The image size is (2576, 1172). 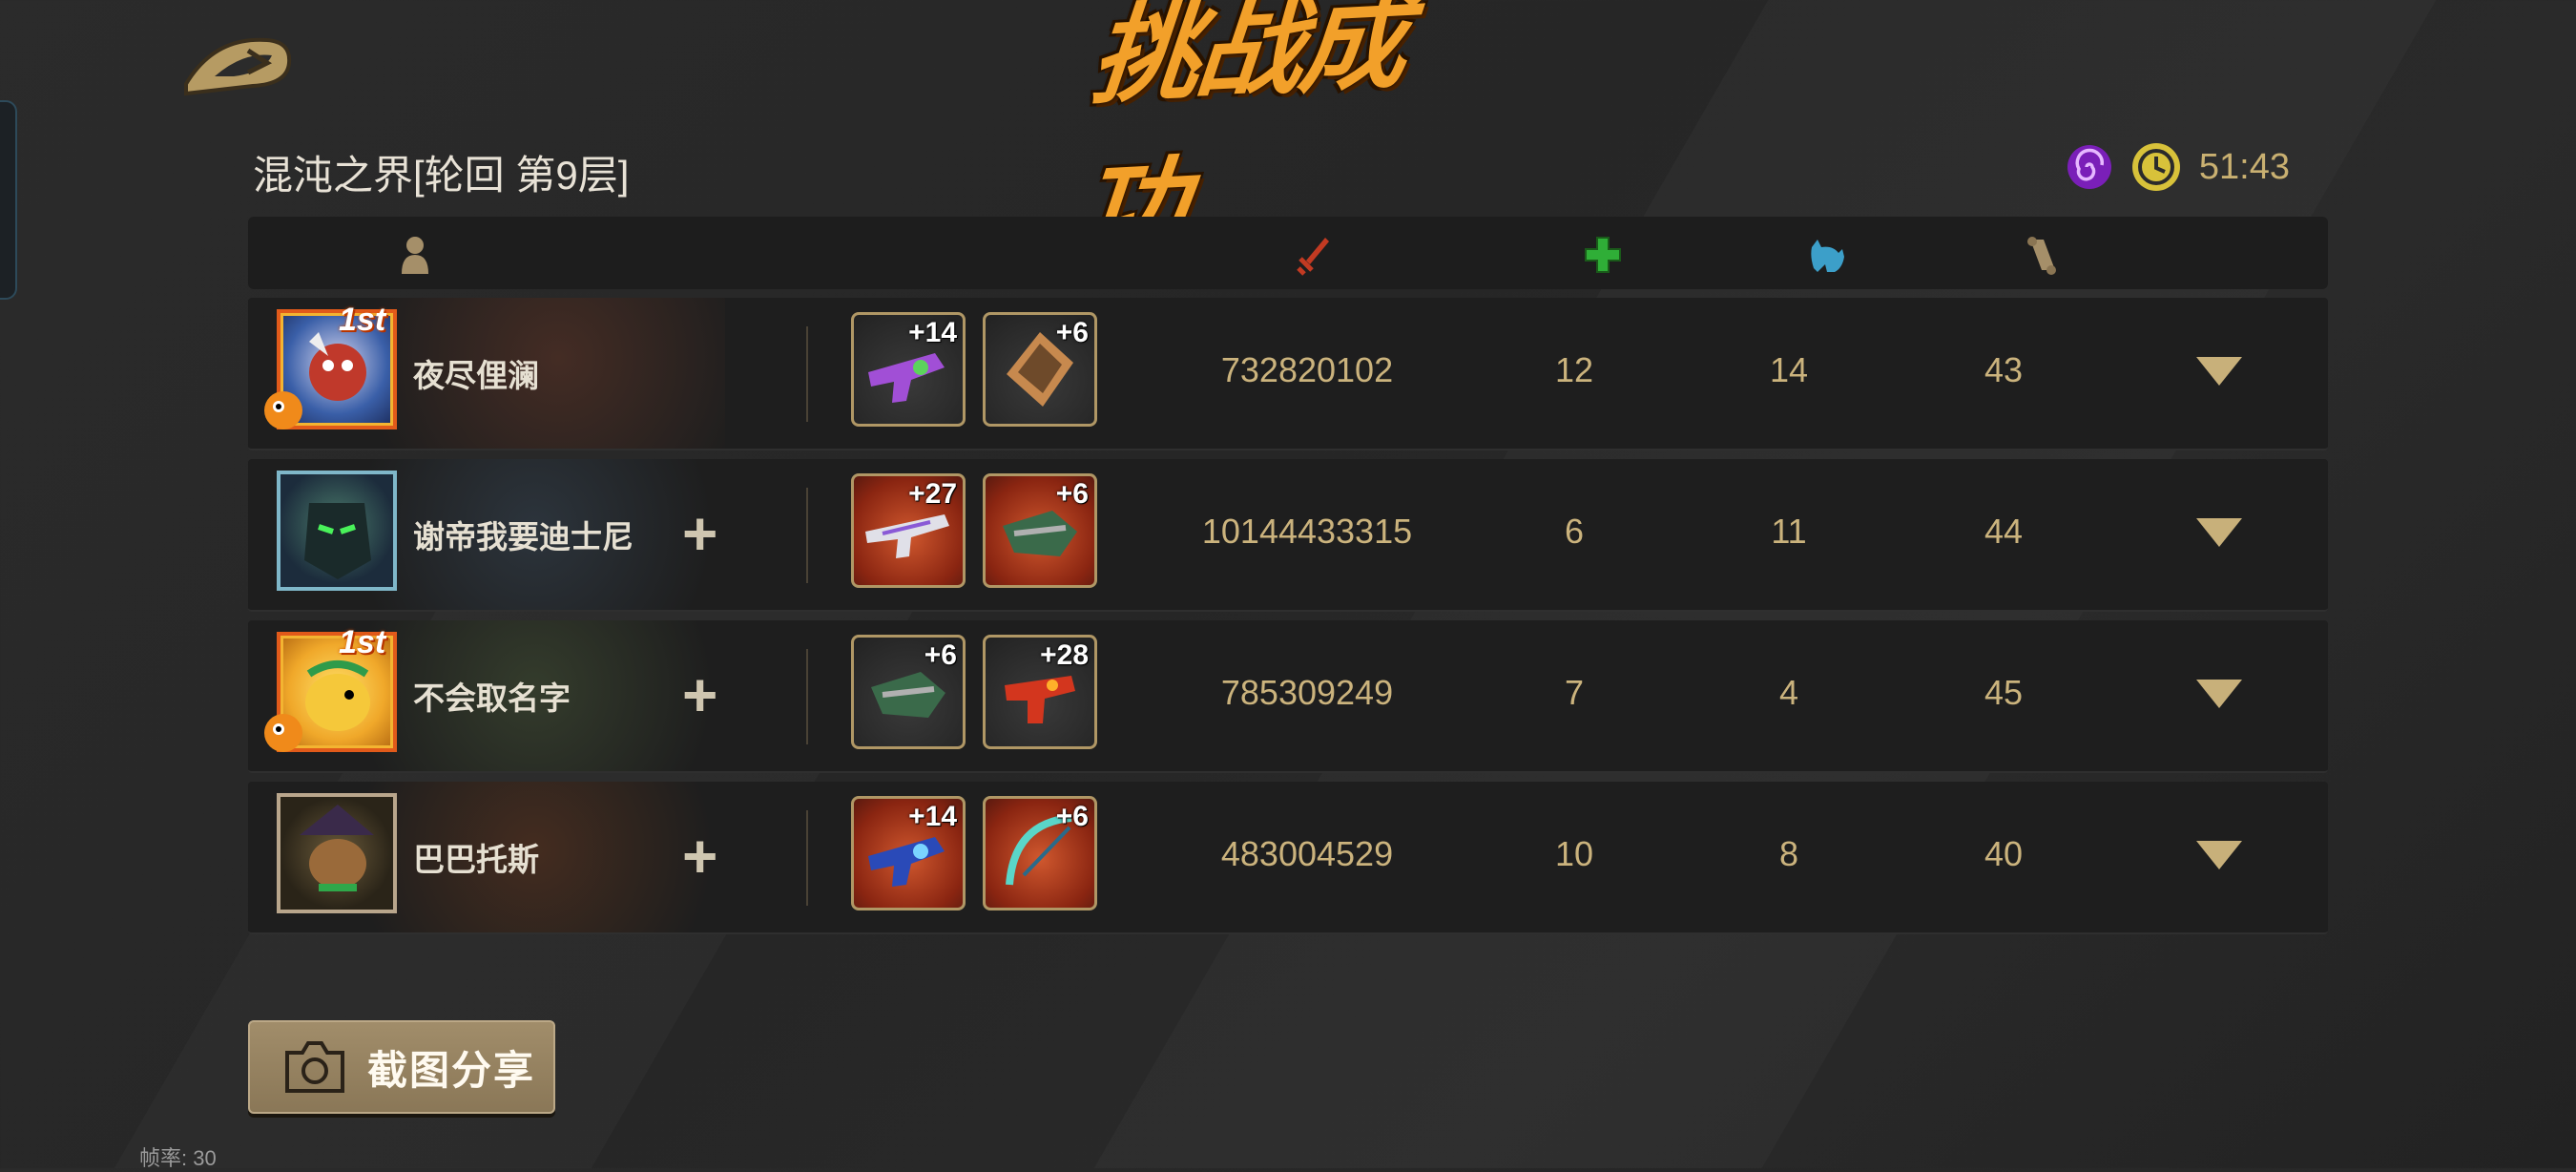 I want to click on damage-value: 732820102, so click(x=1307, y=369).